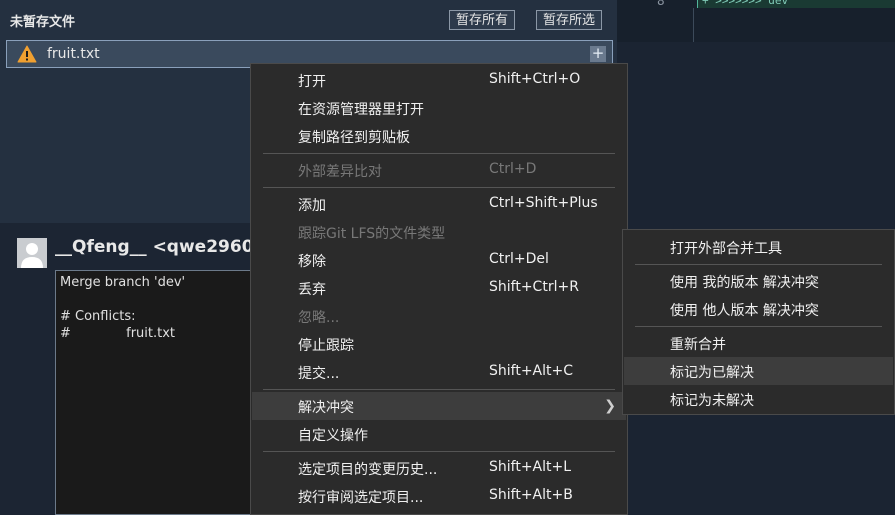 This screenshot has height=515, width=895. What do you see at coordinates (758, 371) in the screenshot?
I see `submenu-item-mark-resolved: 标记为已解决` at bounding box center [758, 371].